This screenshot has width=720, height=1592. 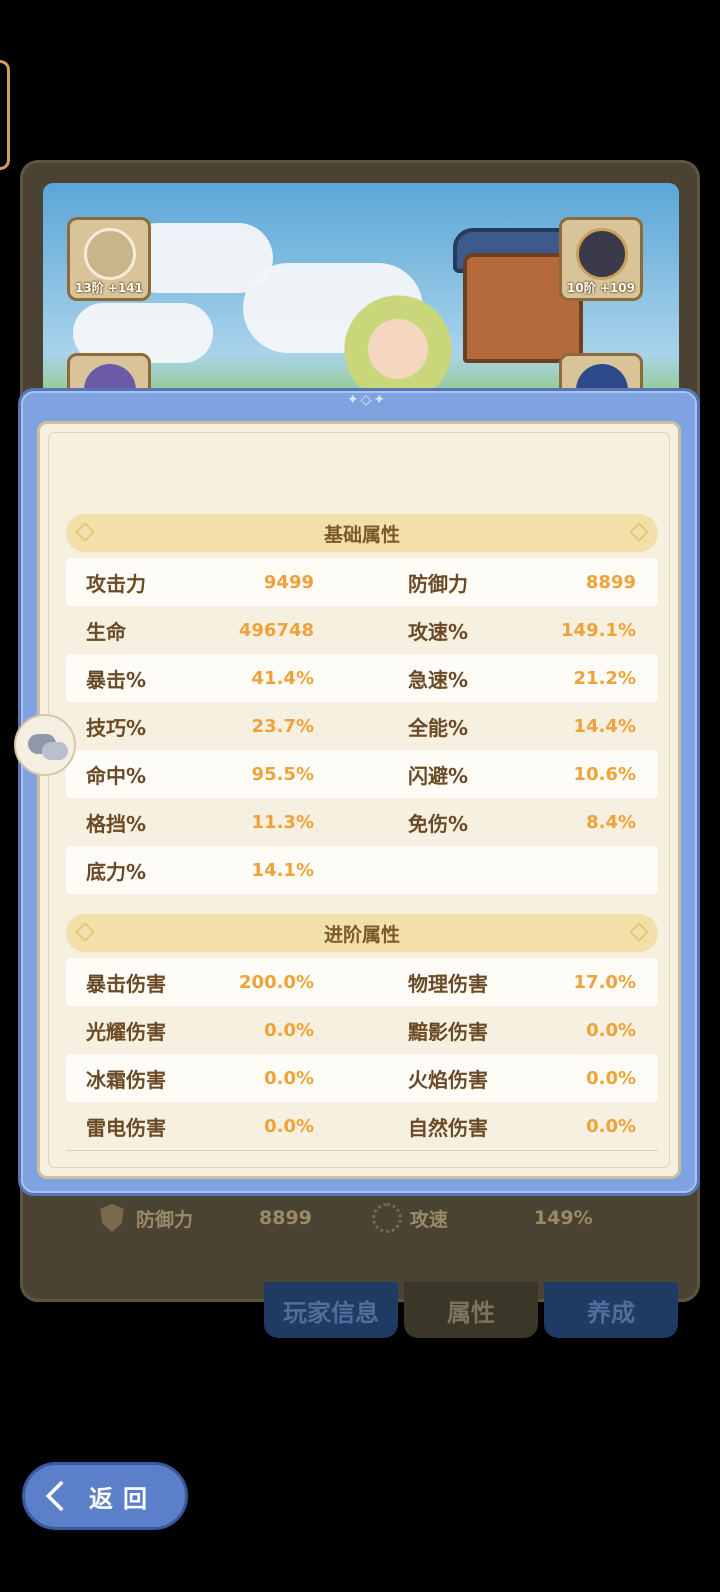 I want to click on stat-row: 暴击伤害 200.0% 物理伤害 17.0%, so click(x=362, y=982).